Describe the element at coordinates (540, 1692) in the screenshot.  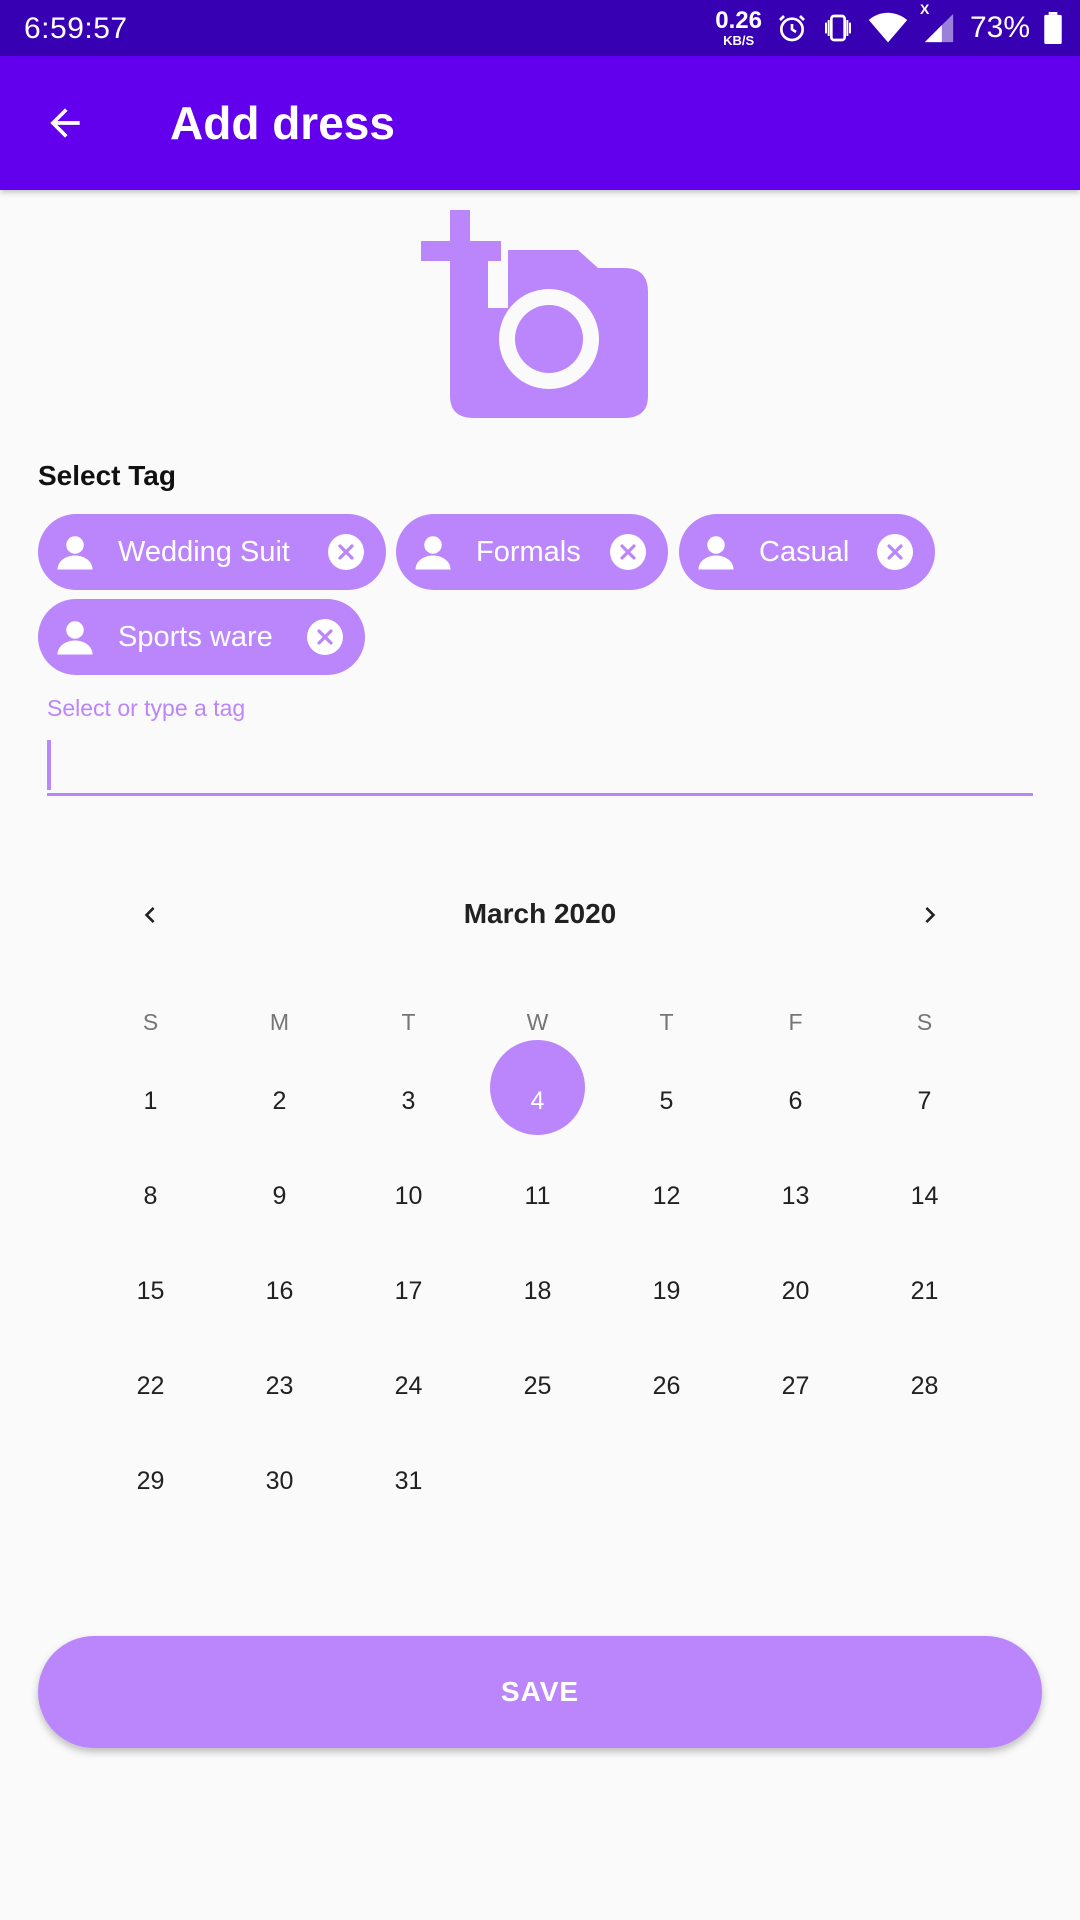
I see `save-button: SAVE` at that location.